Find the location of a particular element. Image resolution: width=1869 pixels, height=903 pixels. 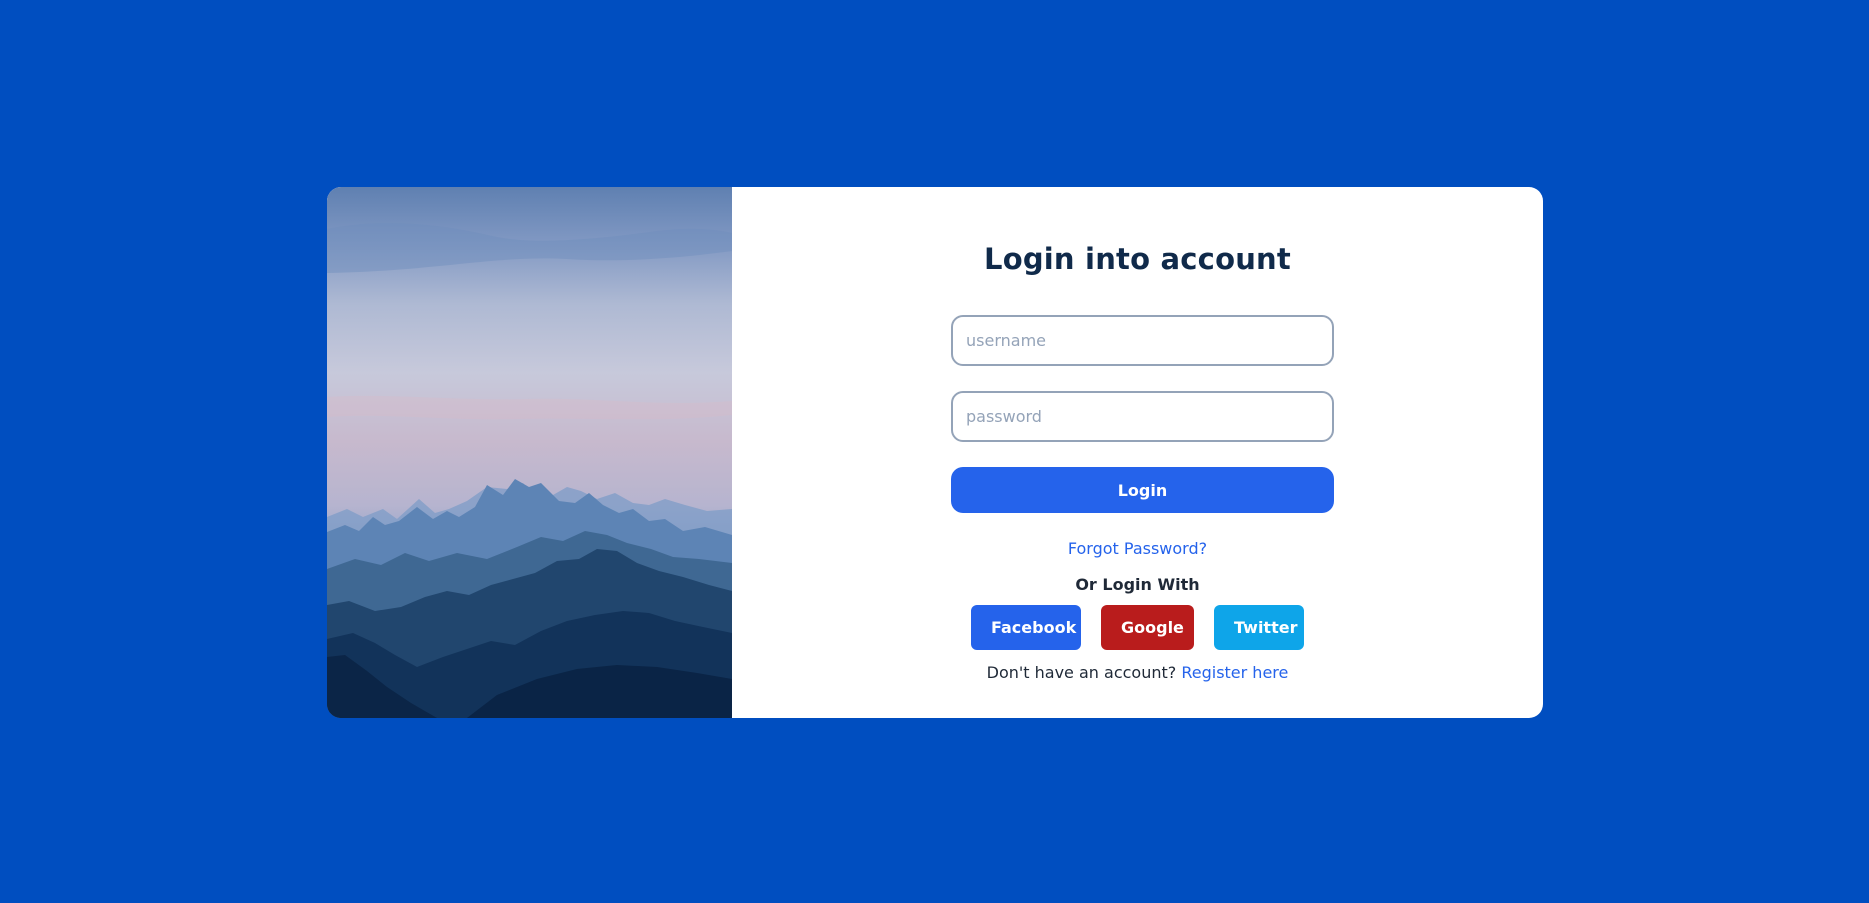

forgot-password-container: Forgot Password? is located at coordinates (1137, 548).